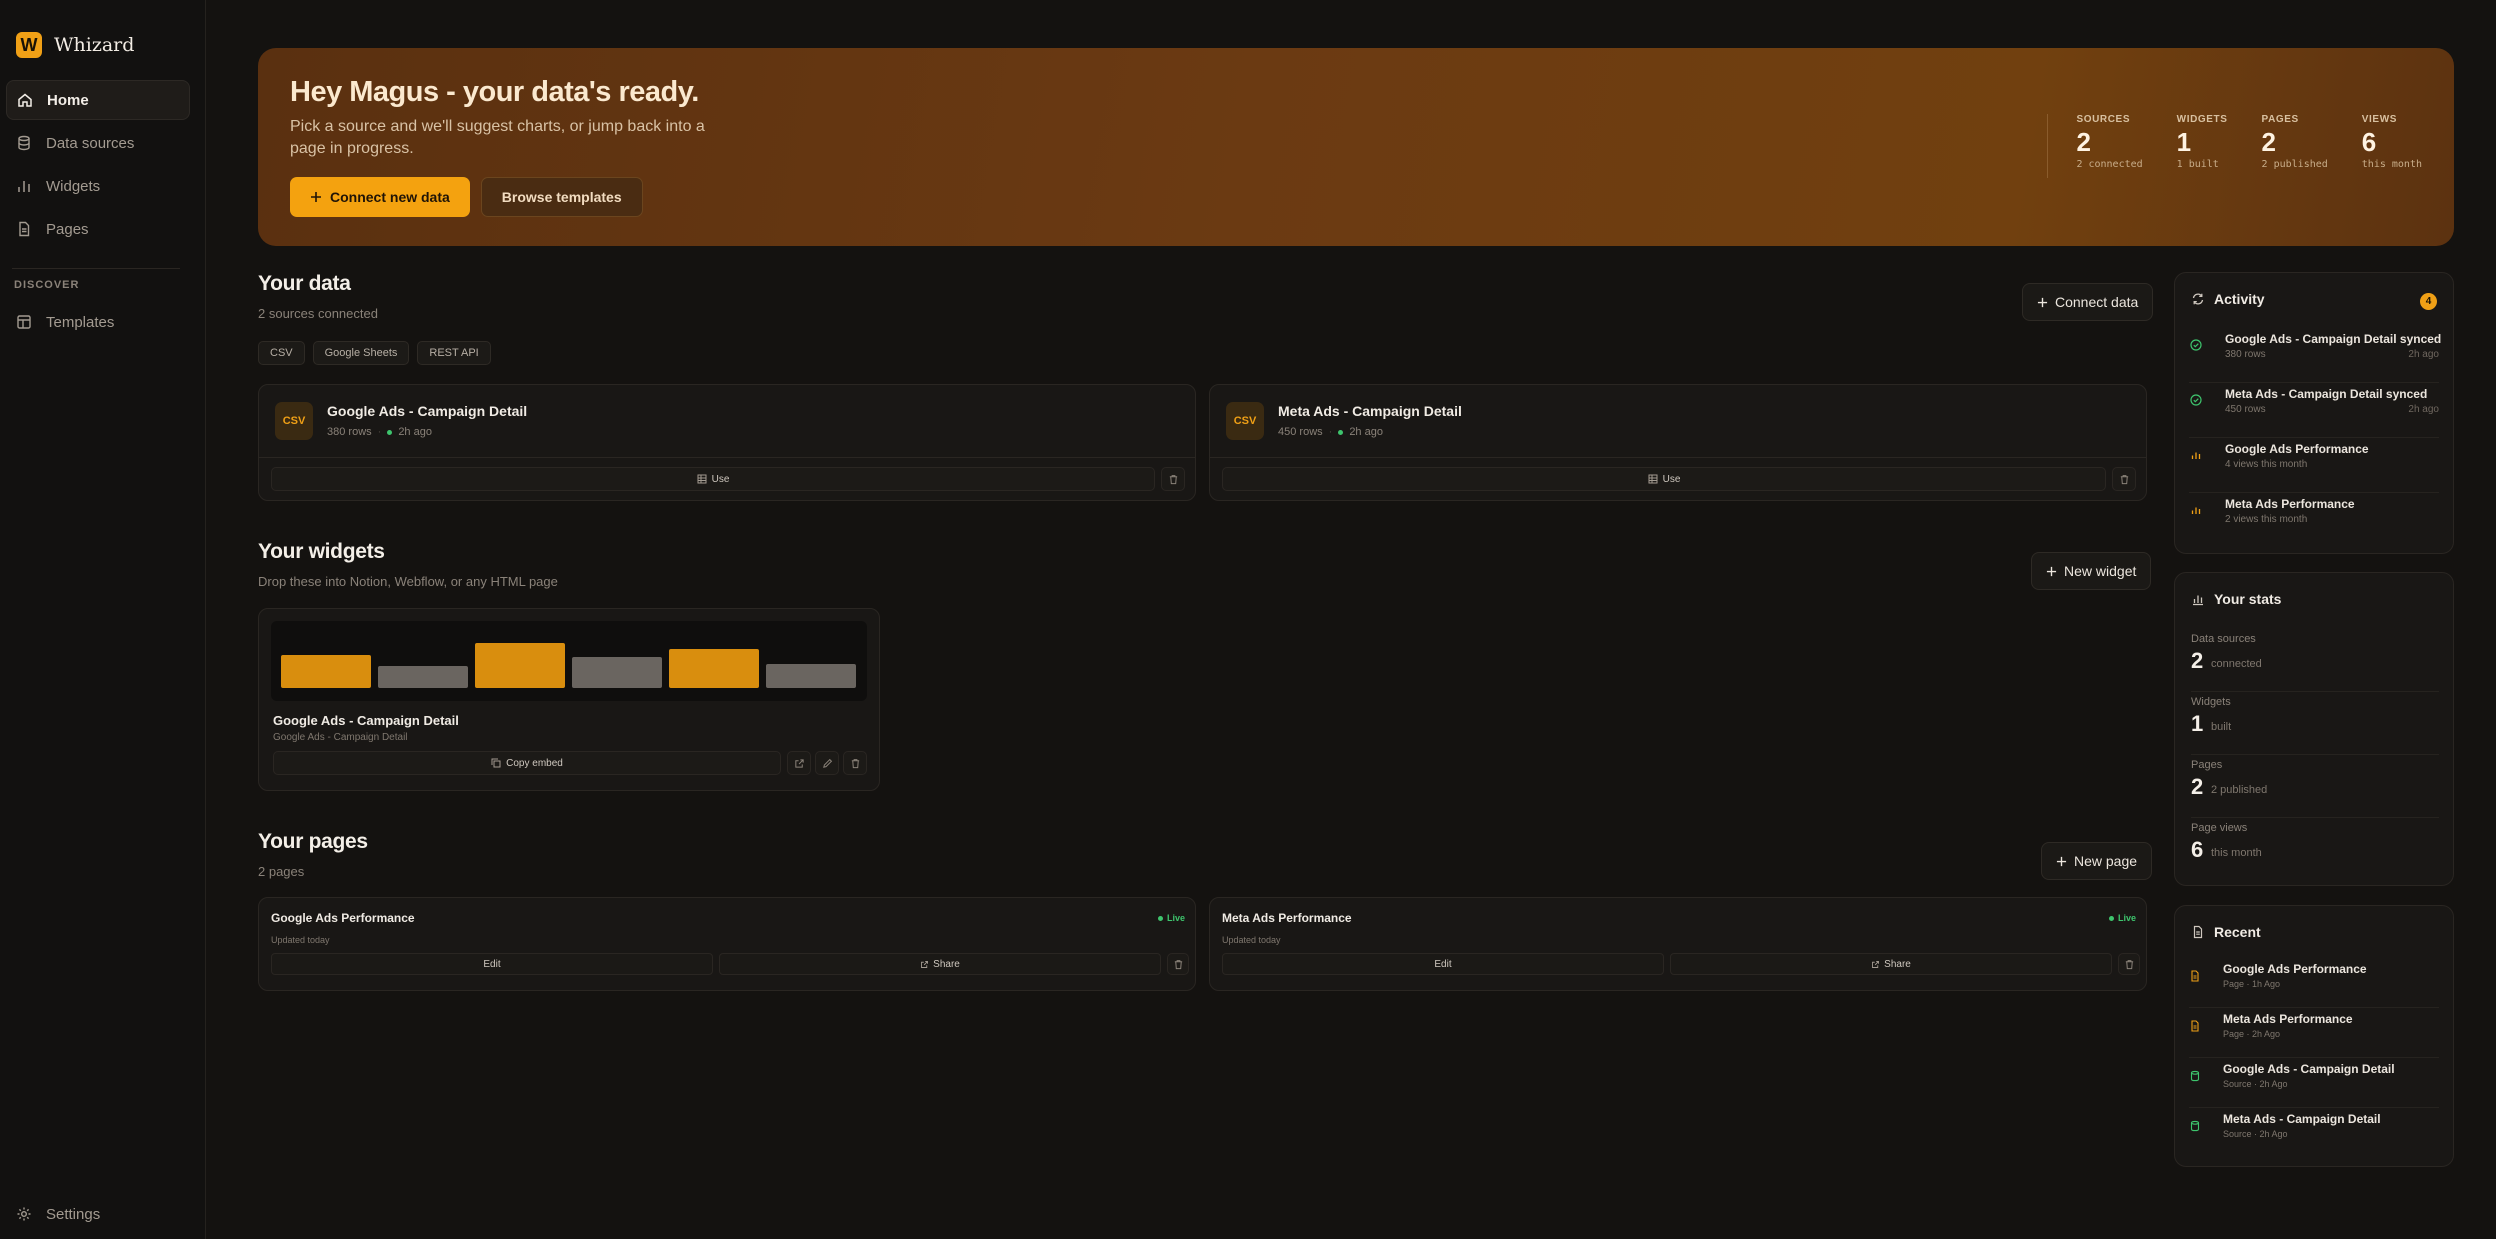  Describe the element at coordinates (24, 186) in the screenshot. I see `bar-chart-icon` at that location.